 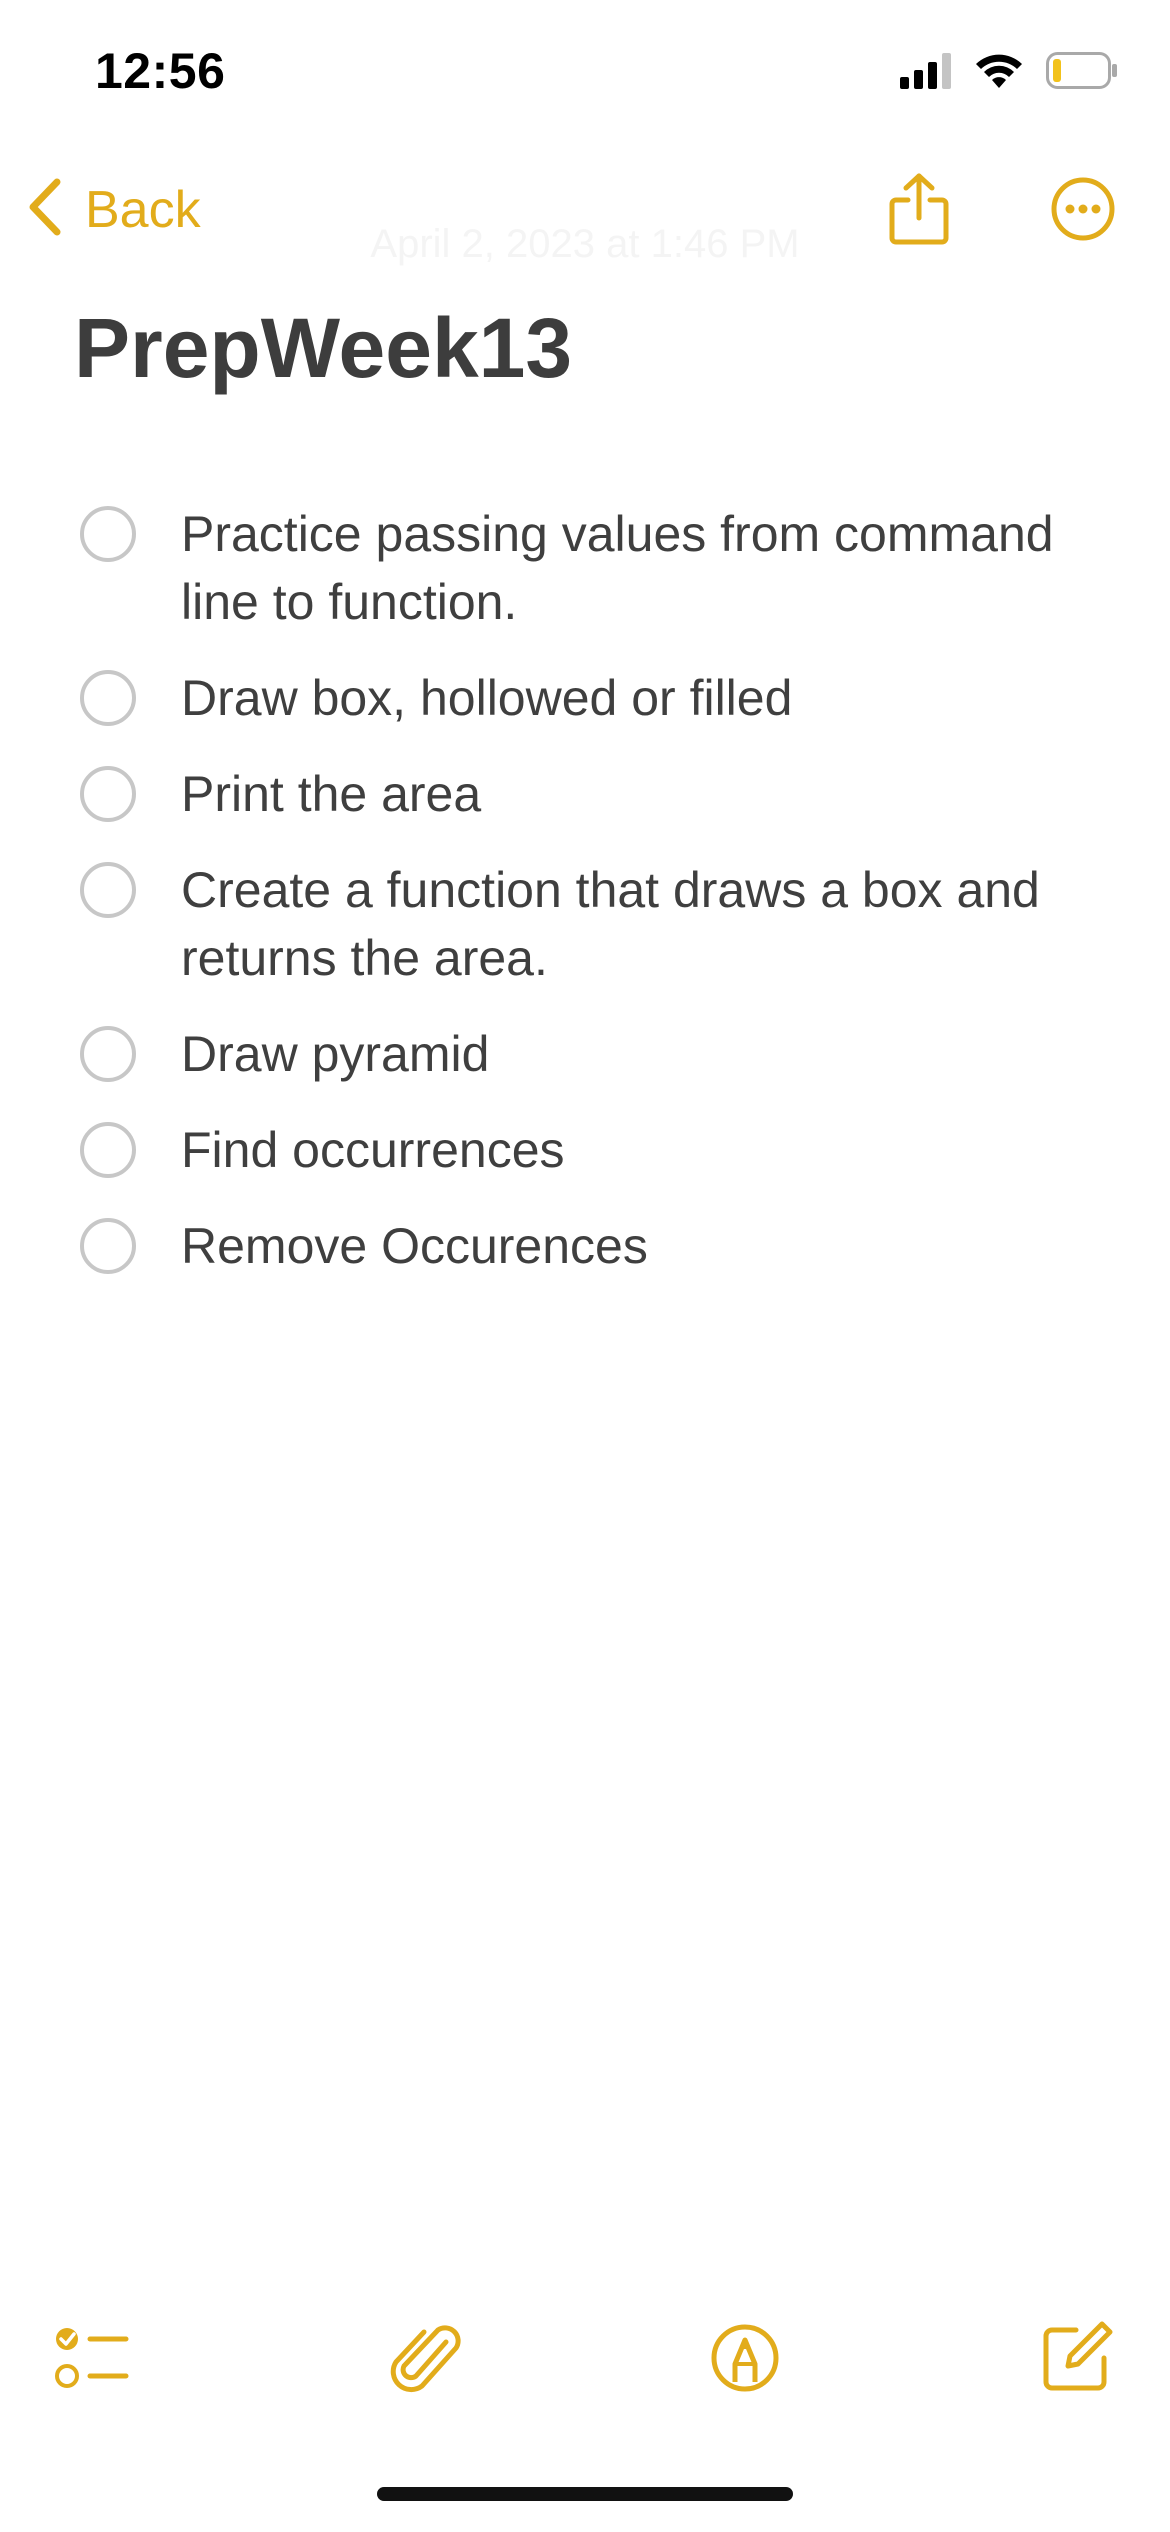 I want to click on status-bar: 12:56, so click(x=585, y=75).